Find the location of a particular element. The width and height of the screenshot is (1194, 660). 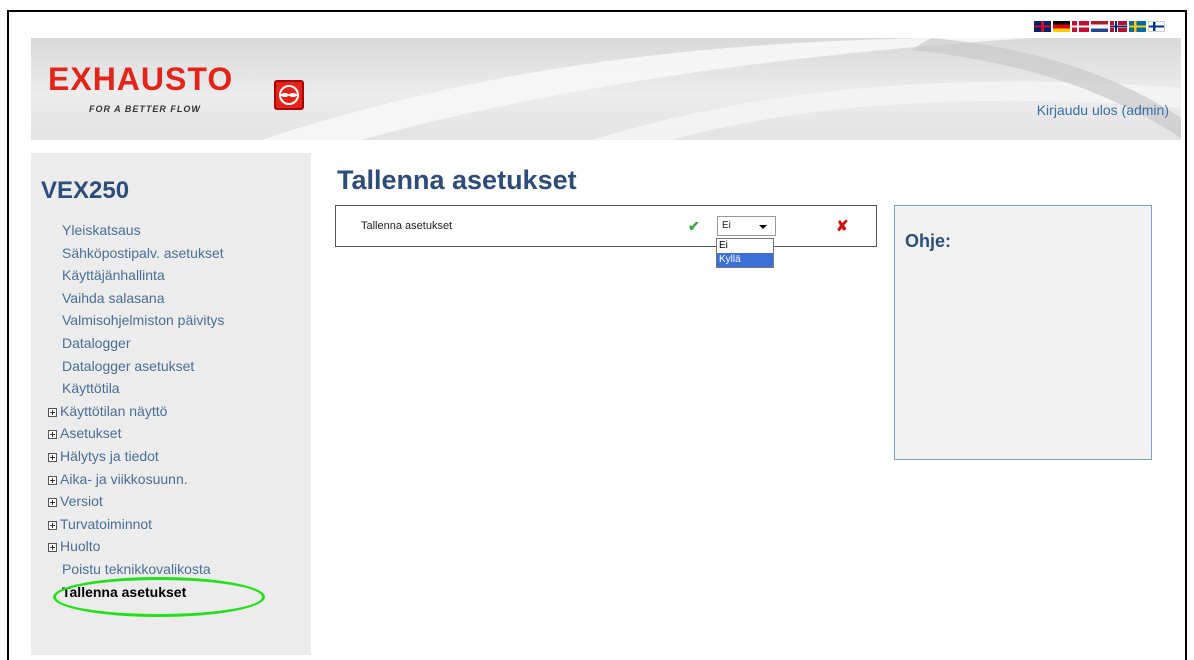

sidebar-item-alarms: Hälytys ja tiedot is located at coordinates (129, 456).